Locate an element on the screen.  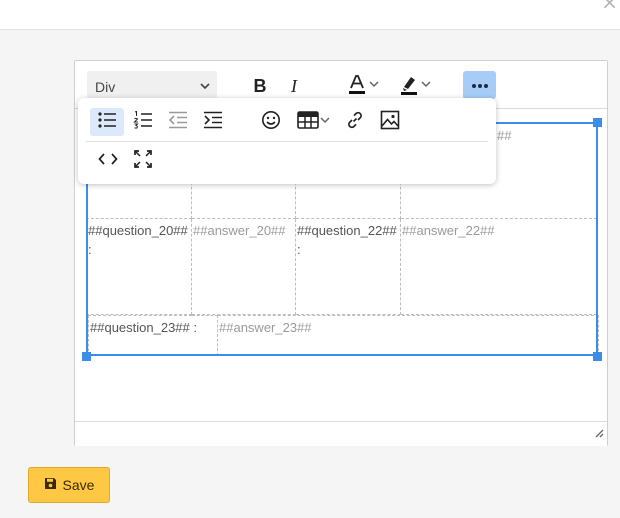
emoji-icon is located at coordinates (271, 122).